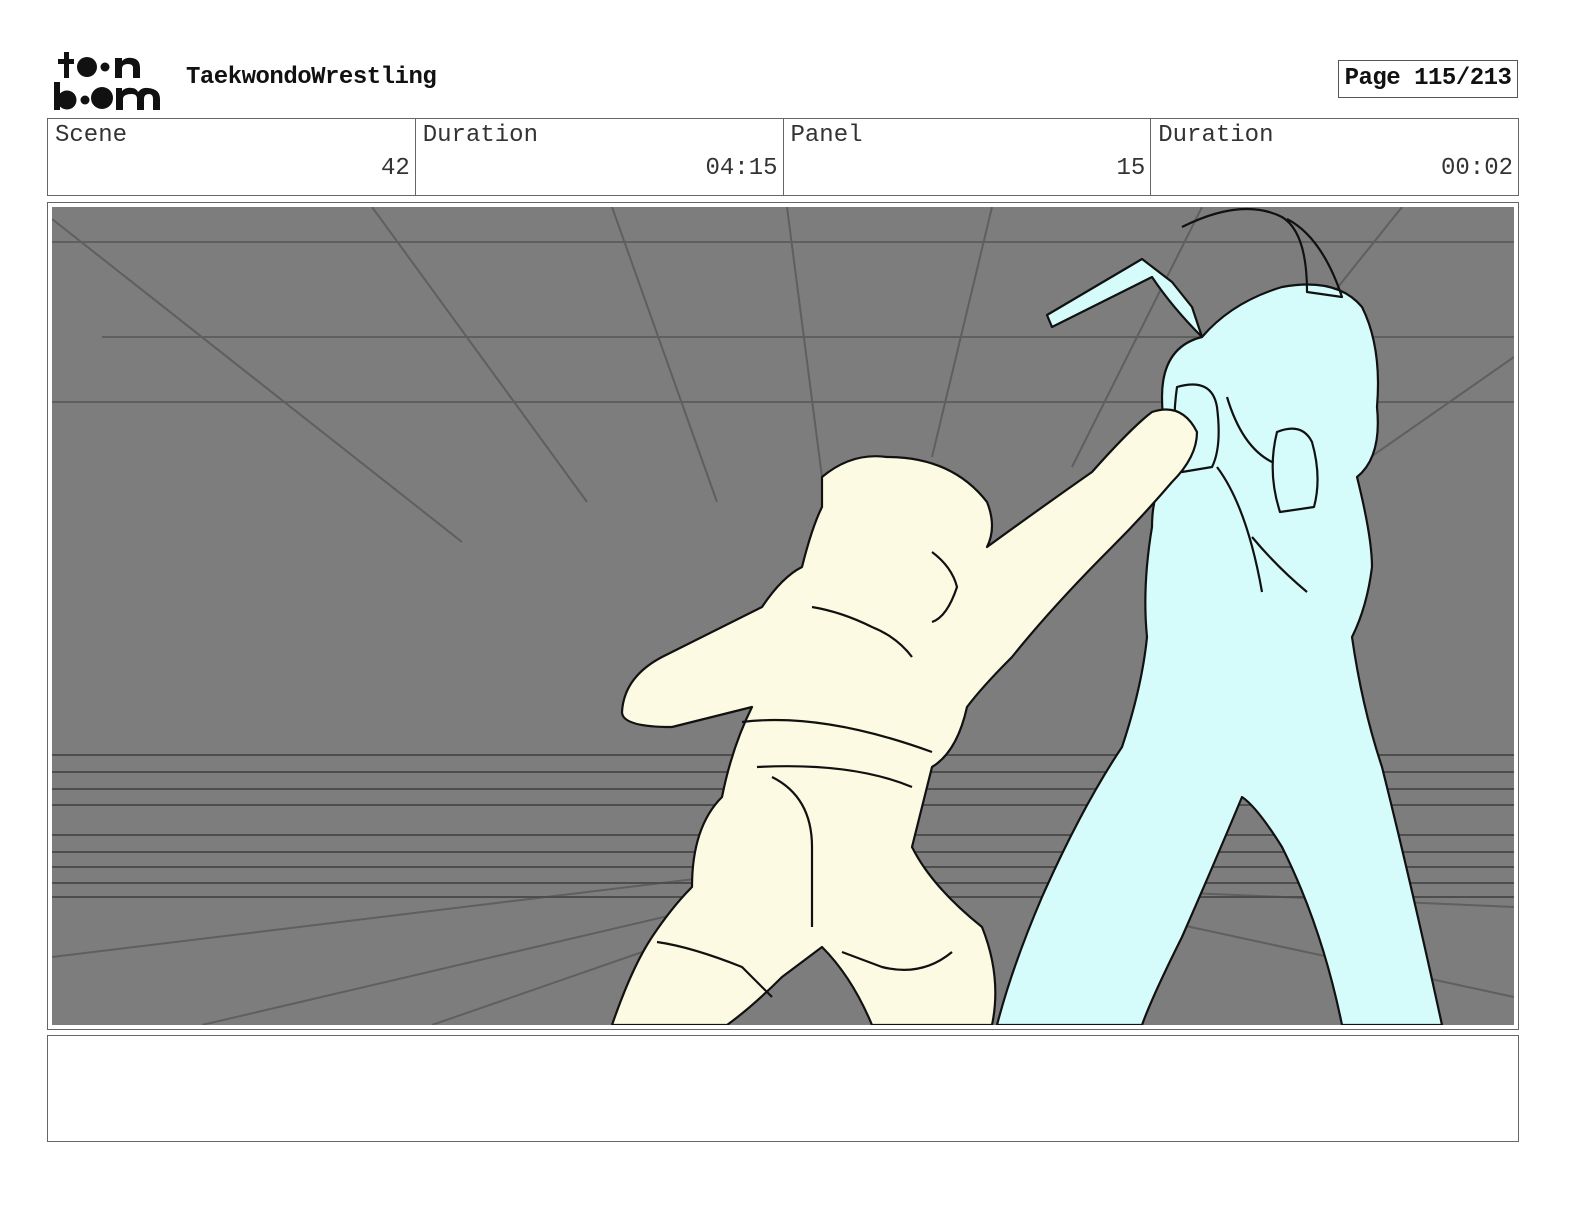  What do you see at coordinates (783, 1088) in the screenshot?
I see `panel-notes-box` at bounding box center [783, 1088].